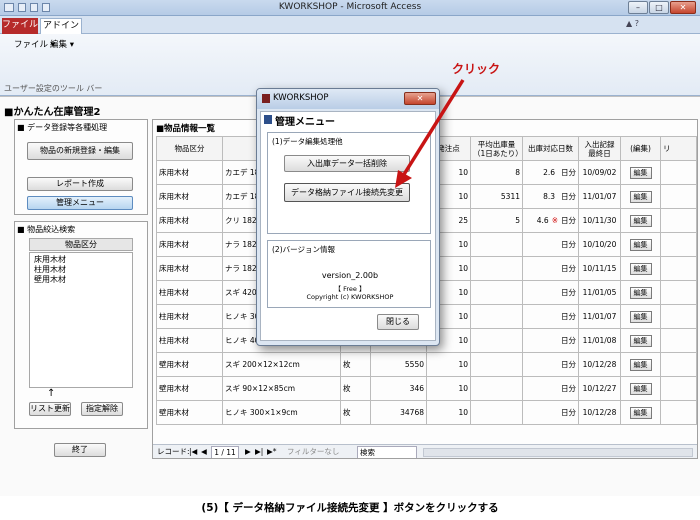 This screenshot has width=700, height=520. I want to click on instruction-caption: (5)【 データ格納ファイル接続先変更 】ボタンをクリックする, so click(350, 508).